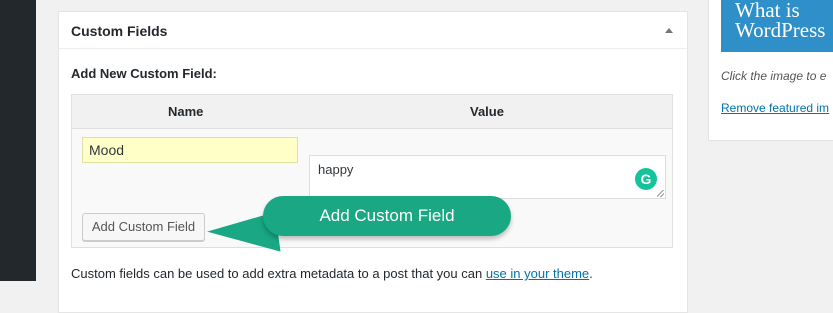 Image resolution: width=833 pixels, height=313 pixels. What do you see at coordinates (660, 193) in the screenshot?
I see `resize-handle-icon` at bounding box center [660, 193].